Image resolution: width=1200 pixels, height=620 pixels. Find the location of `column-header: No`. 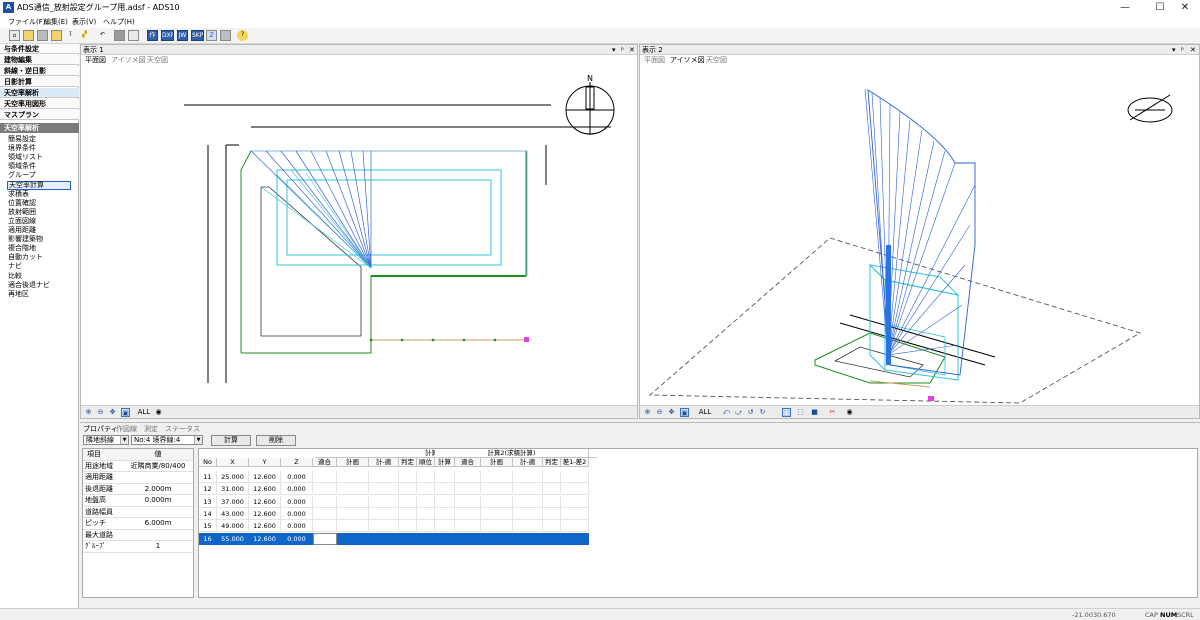

column-header: No is located at coordinates (208, 462).